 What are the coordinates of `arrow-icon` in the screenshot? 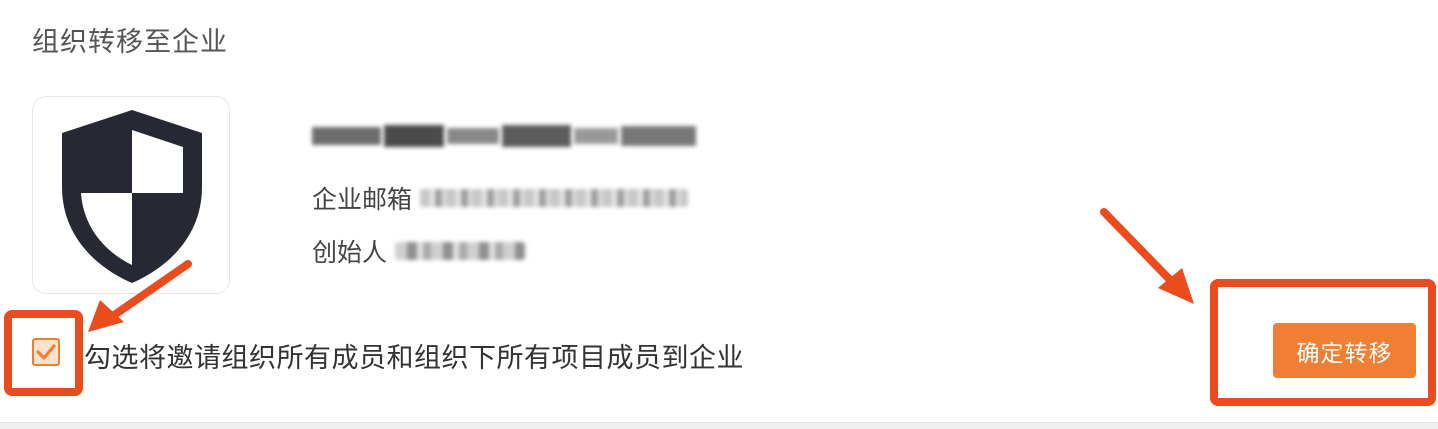 It's located at (1147, 256).